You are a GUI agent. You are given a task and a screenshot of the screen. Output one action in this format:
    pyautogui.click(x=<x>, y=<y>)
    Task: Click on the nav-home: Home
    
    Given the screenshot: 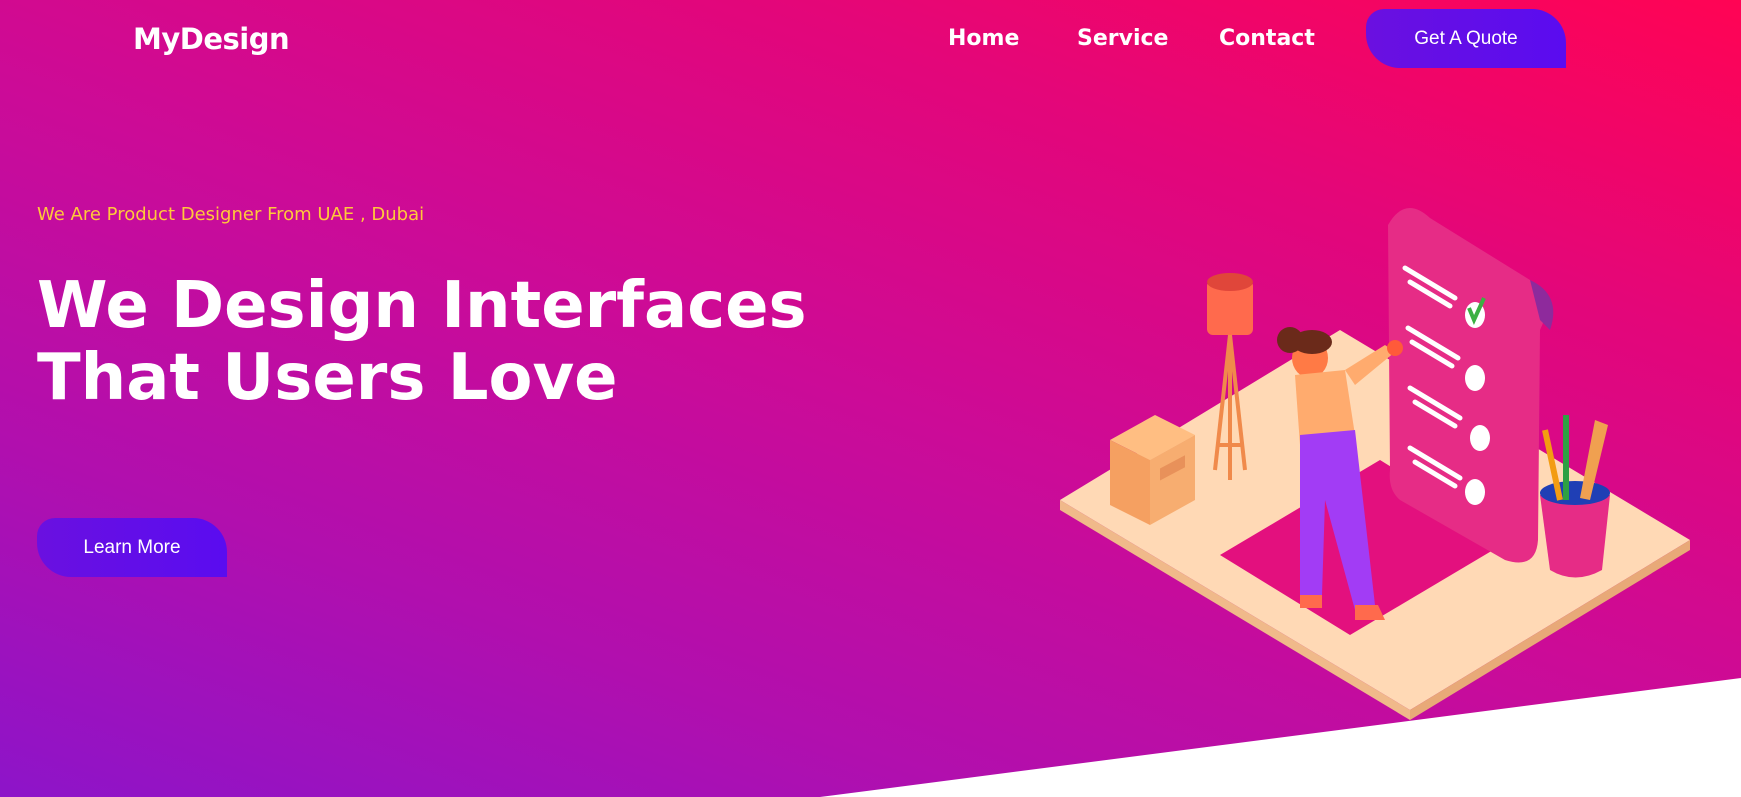 What is the action you would take?
    pyautogui.click(x=983, y=38)
    